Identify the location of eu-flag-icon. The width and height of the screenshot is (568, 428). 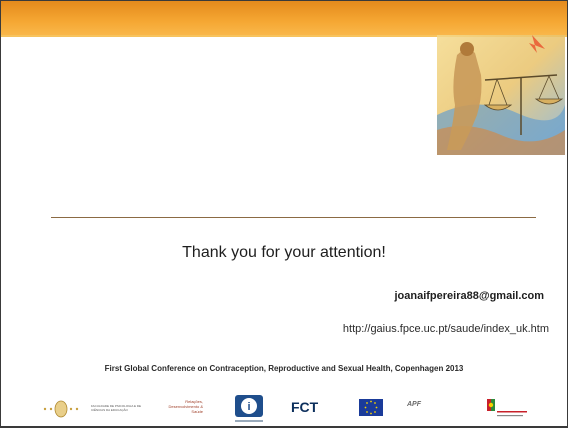
(371, 407).